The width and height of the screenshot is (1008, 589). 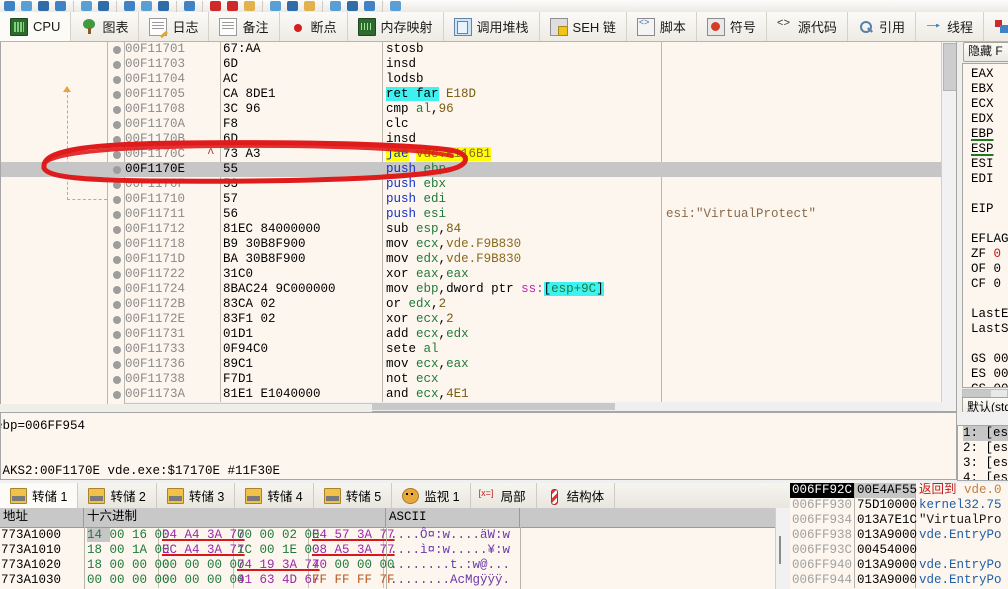 I want to click on register-row: EBX, so click(x=989, y=89).